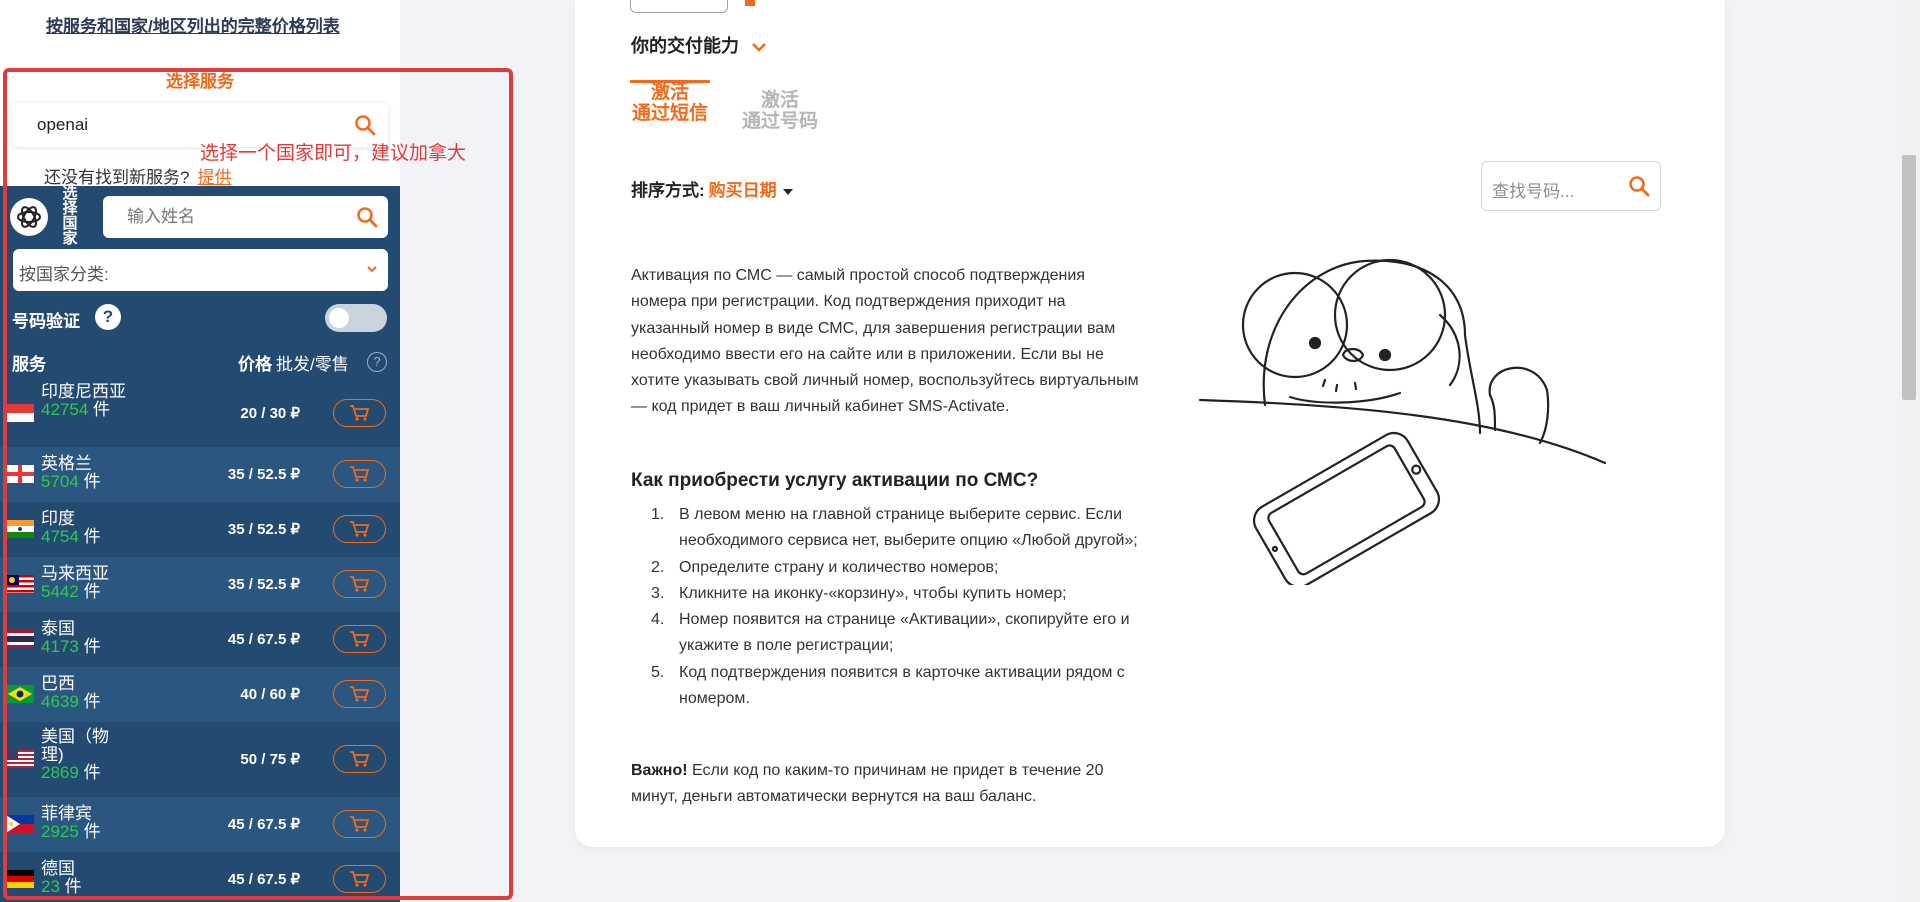 The width and height of the screenshot is (1920, 902). Describe the element at coordinates (200, 529) in the screenshot. I see `country-row: 印度 4754 件 35 / 52.5 ₽` at that location.